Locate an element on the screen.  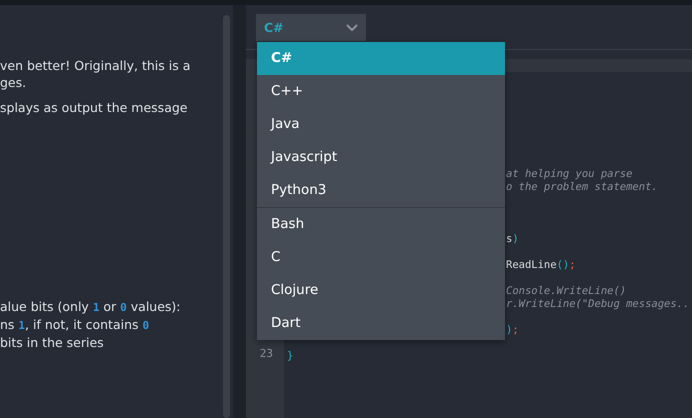
statement-text: ns 1, if not, it contains 0 is located at coordinates (75, 325).